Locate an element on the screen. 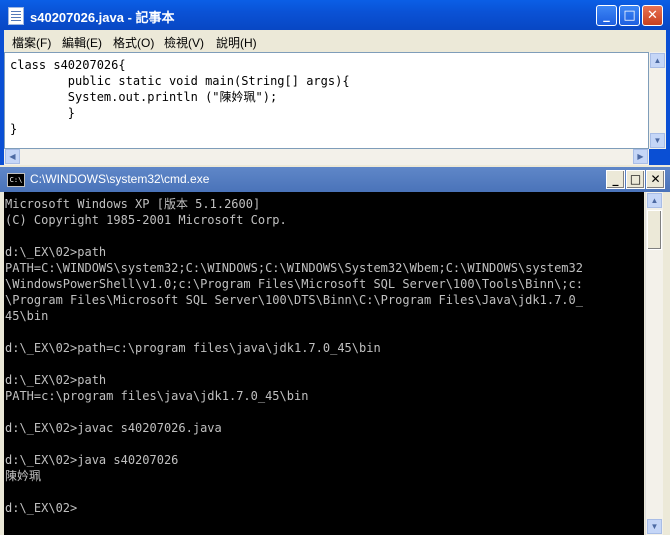 The image size is (670, 535). cmd-maximize-button: □ is located at coordinates (635, 179).